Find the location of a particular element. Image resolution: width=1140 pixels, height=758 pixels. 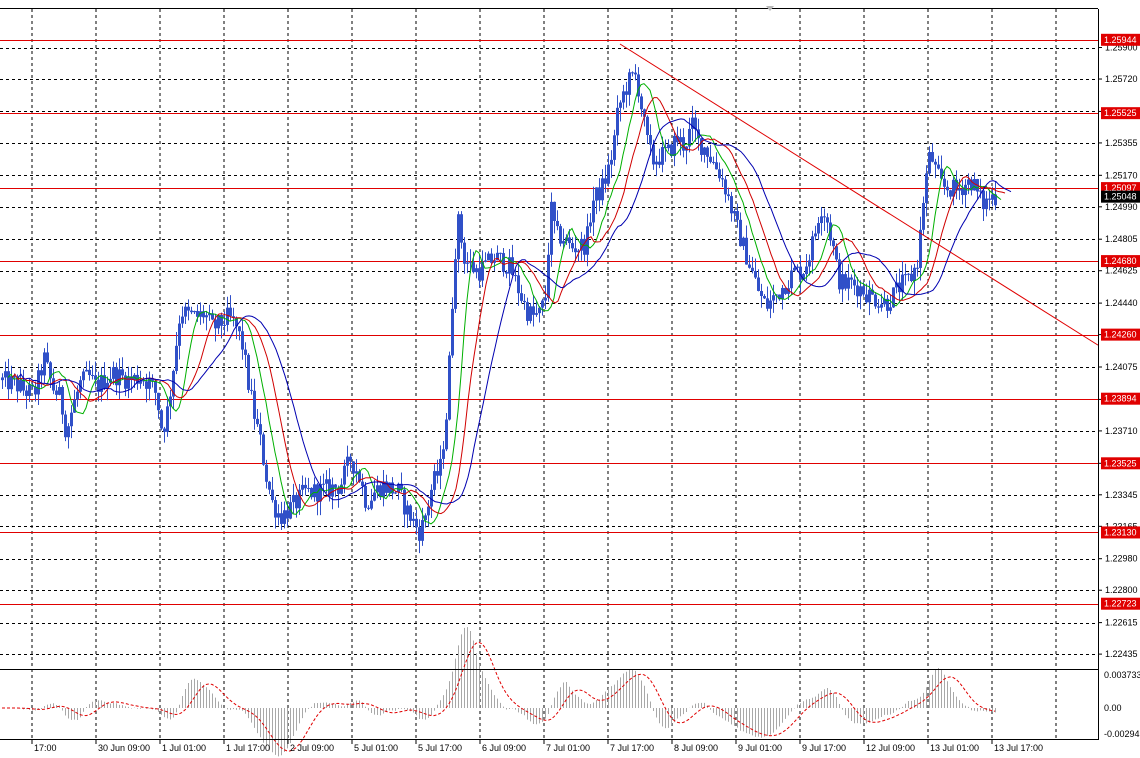

x-tick-label: 1 Jul 17:00 is located at coordinates (248, 748).